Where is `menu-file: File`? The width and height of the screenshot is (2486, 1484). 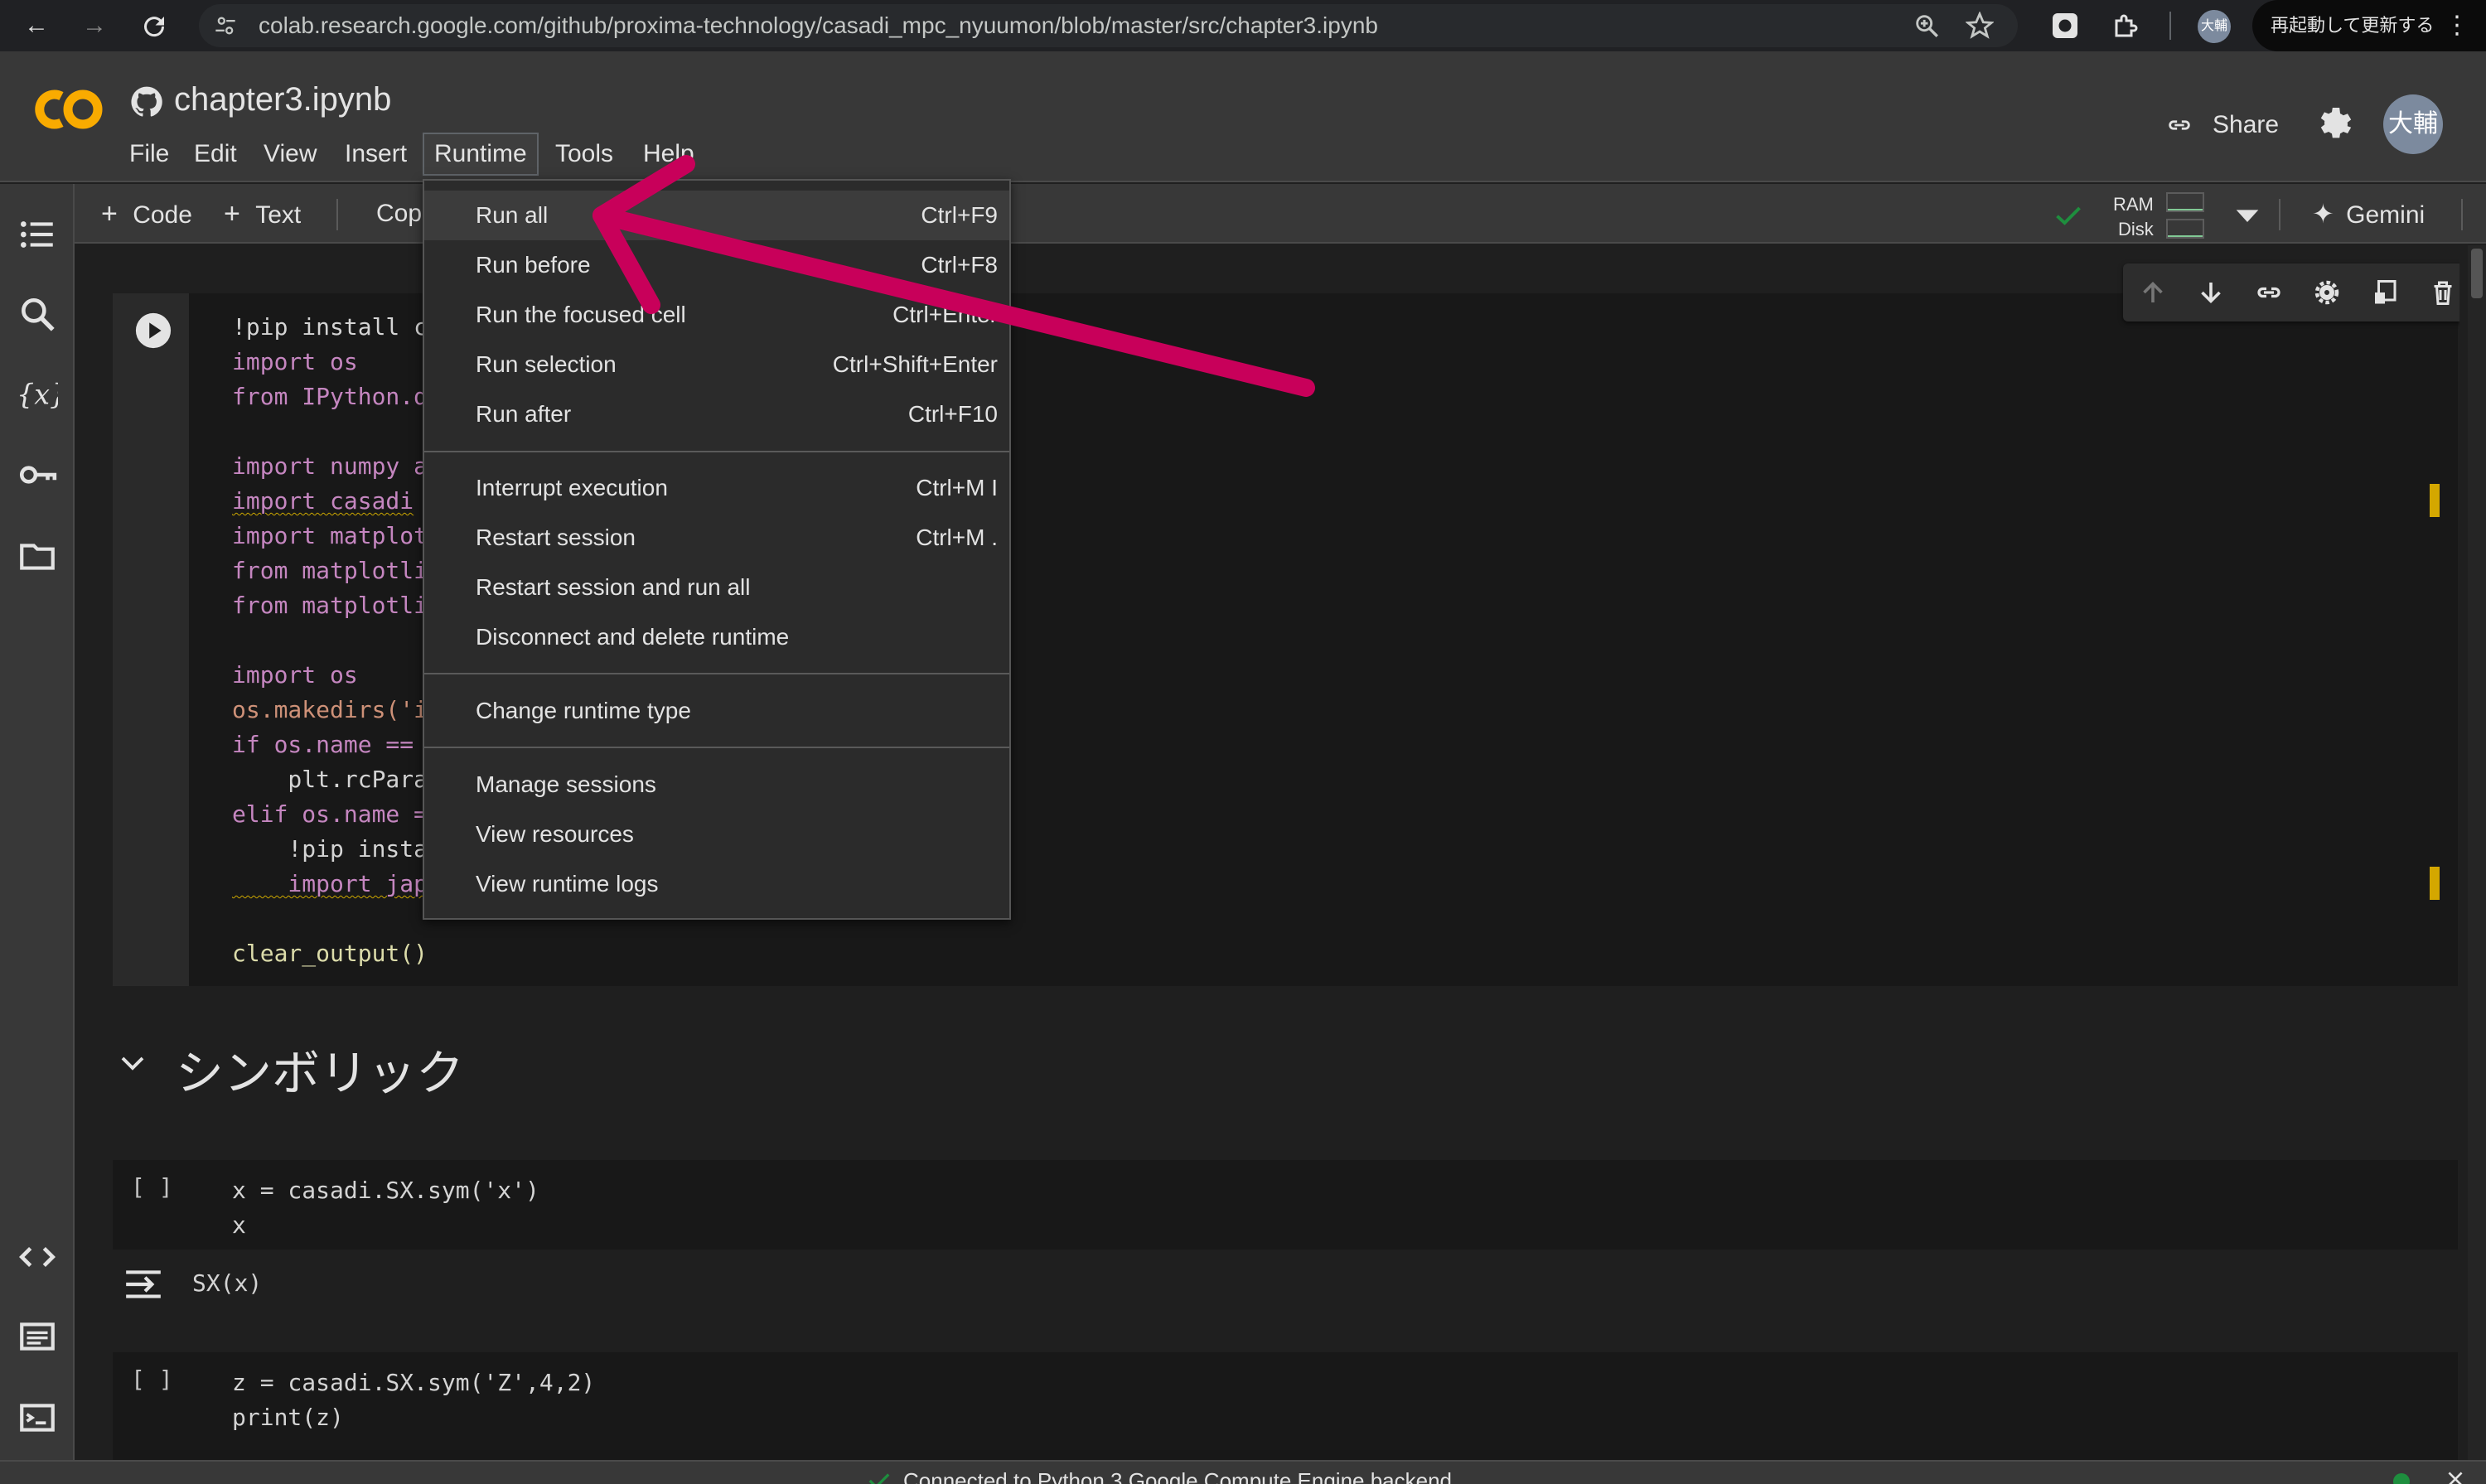
menu-file: File is located at coordinates (149, 154).